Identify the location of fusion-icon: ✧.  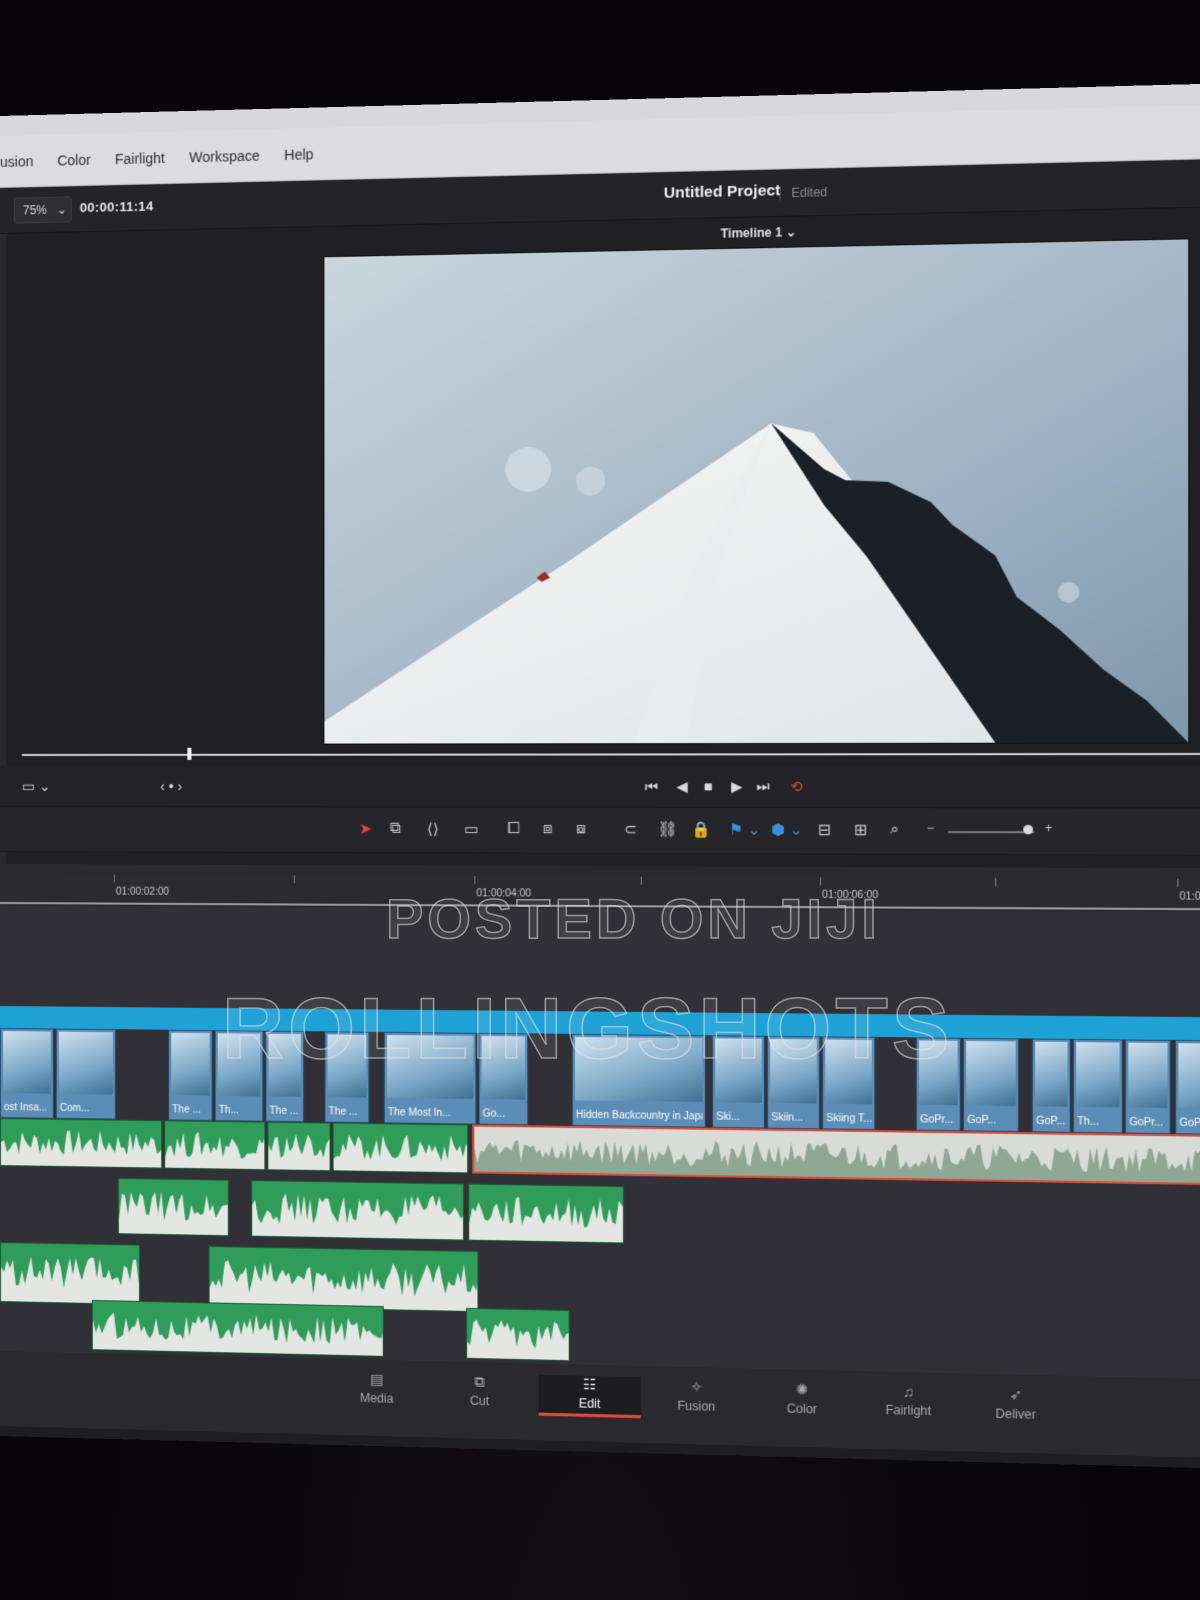
(696, 1387).